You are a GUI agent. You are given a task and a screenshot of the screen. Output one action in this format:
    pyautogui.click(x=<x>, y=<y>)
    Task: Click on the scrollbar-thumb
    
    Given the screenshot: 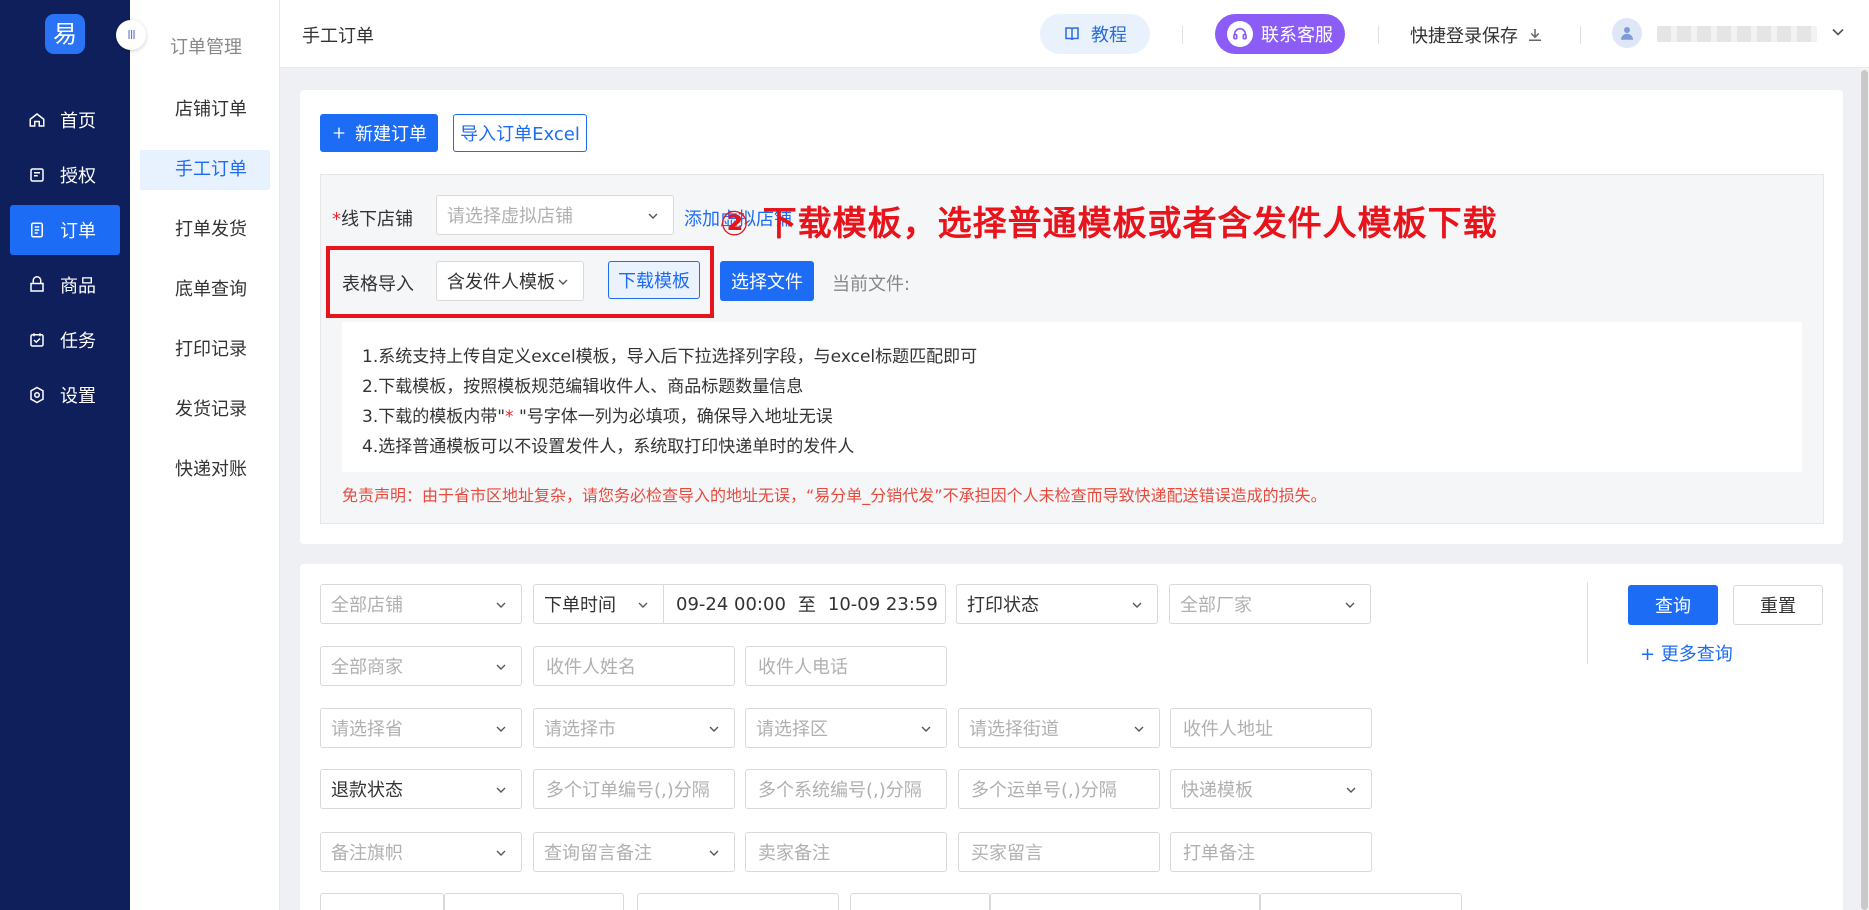 What is the action you would take?
    pyautogui.click(x=1864, y=490)
    